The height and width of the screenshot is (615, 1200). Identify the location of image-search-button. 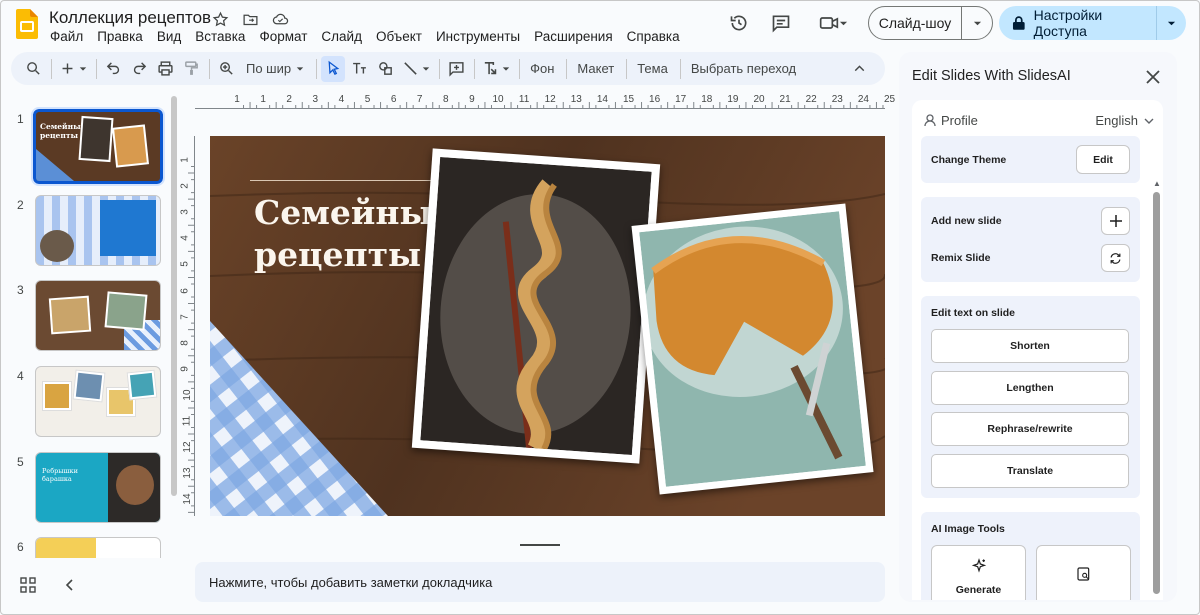
(1083, 572).